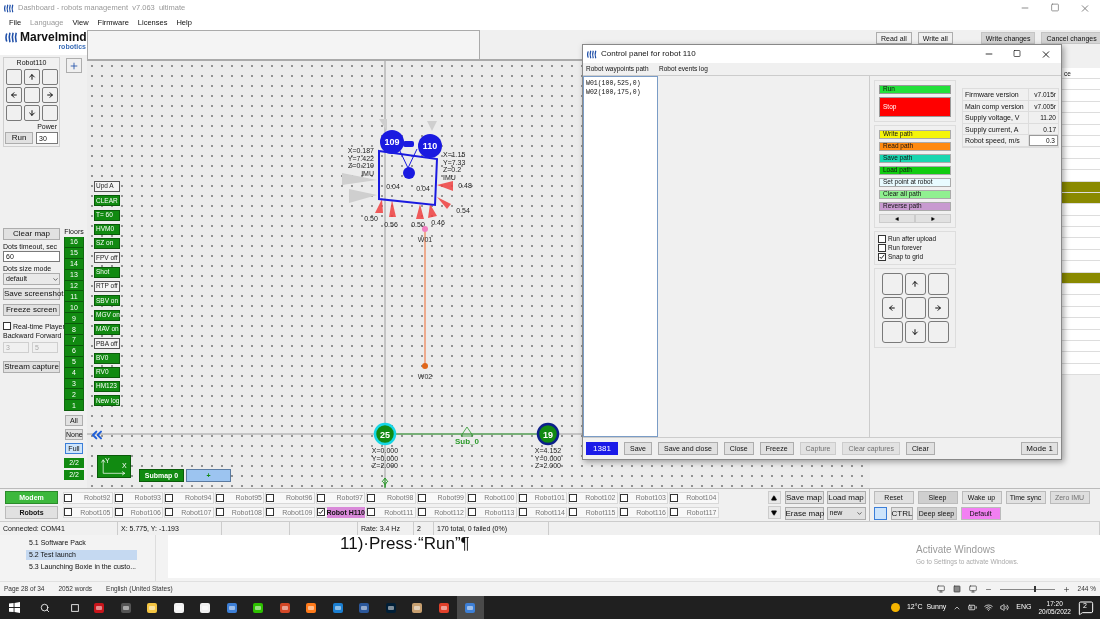 This screenshot has width=1100, height=619. Describe the element at coordinates (804, 513) in the screenshot. I see `erase-map-button: Erase map` at that location.